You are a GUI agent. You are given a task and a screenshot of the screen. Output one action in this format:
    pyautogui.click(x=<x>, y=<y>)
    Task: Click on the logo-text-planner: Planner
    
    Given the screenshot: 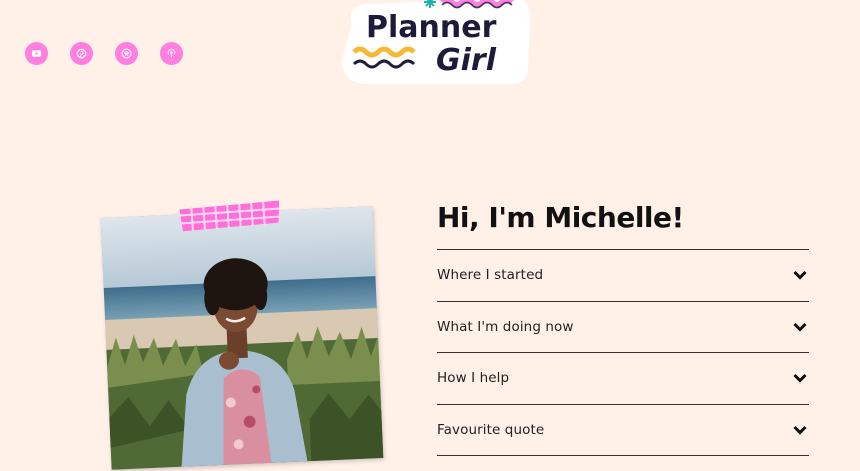 What is the action you would take?
    pyautogui.click(x=431, y=27)
    